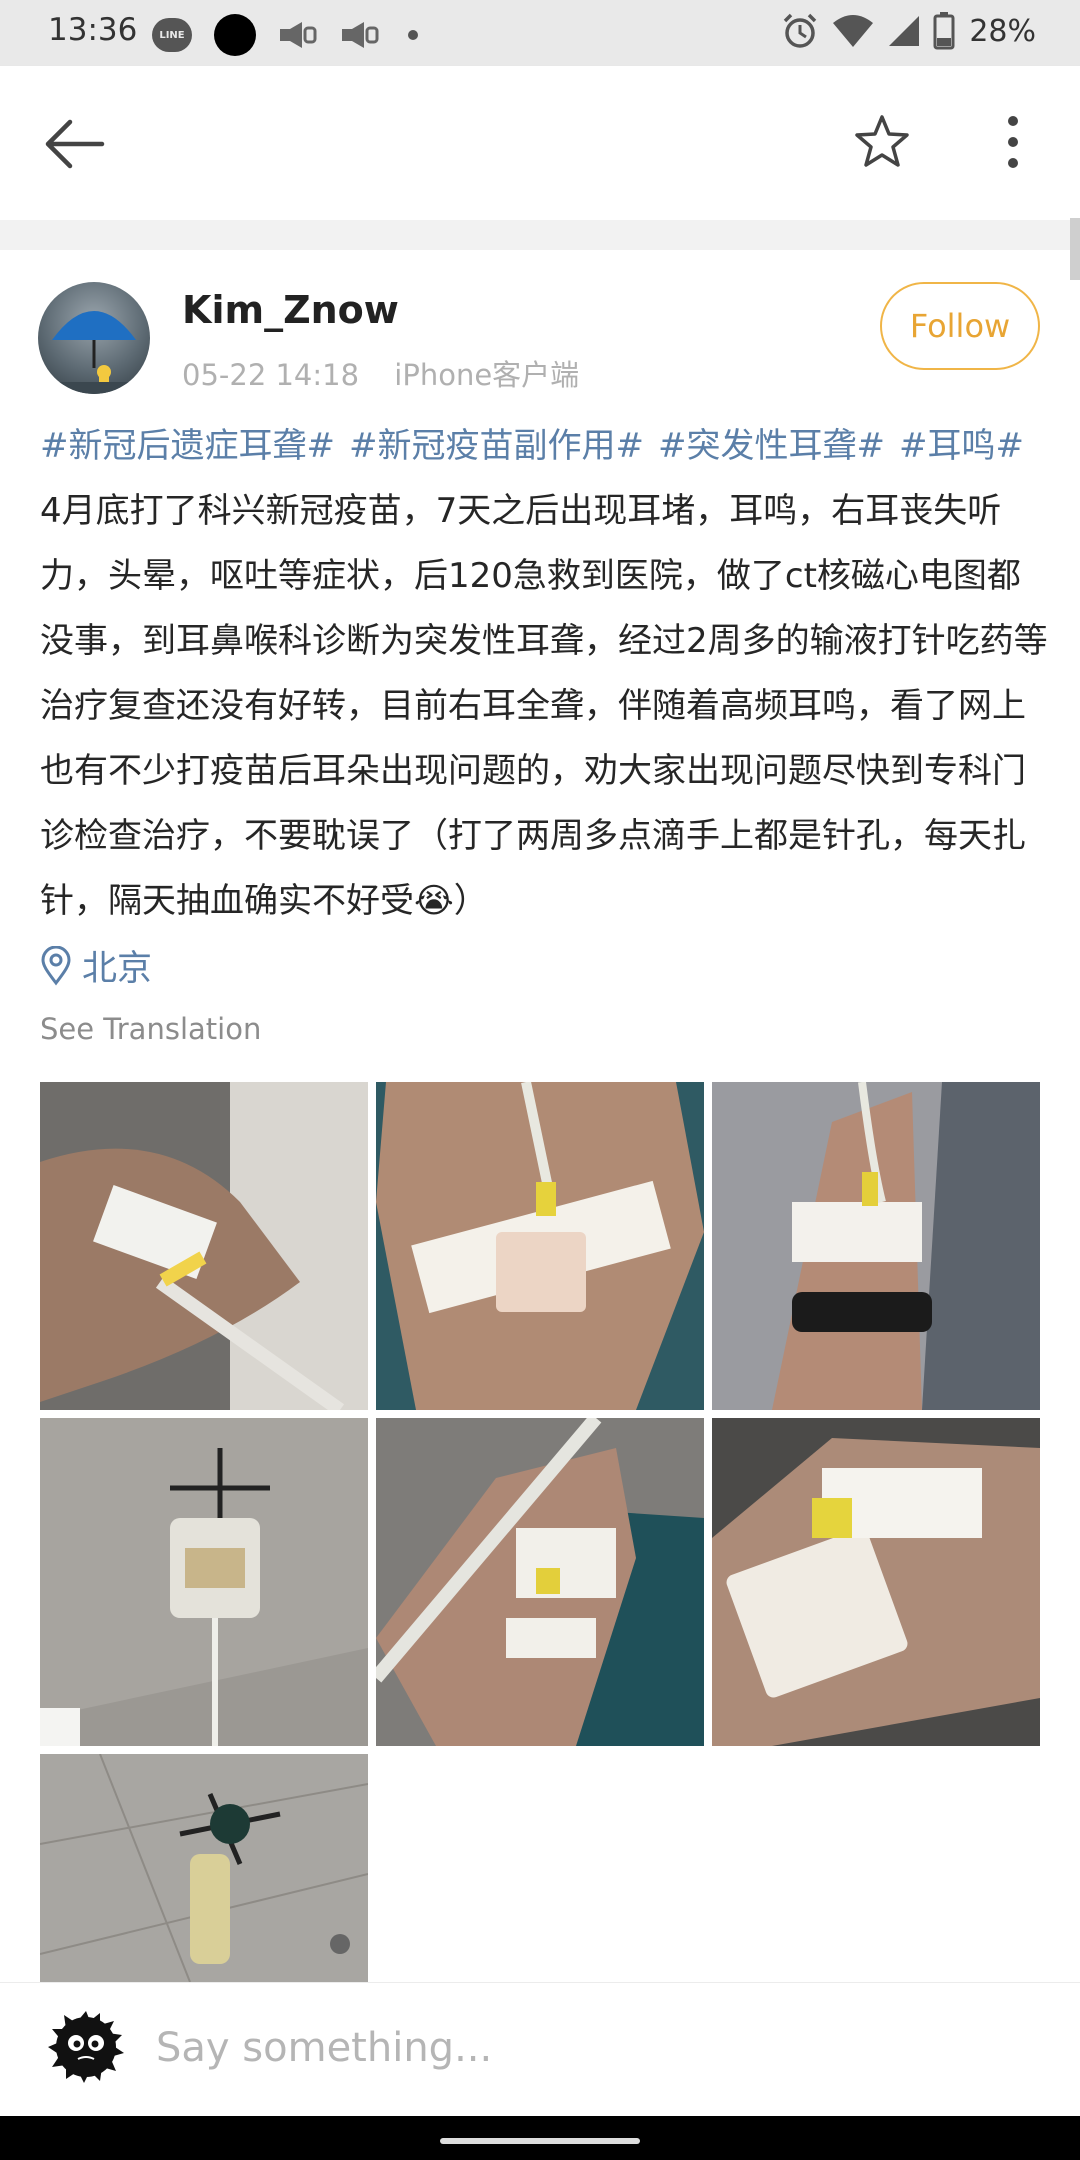 Image resolution: width=1080 pixels, height=2160 pixels. Describe the element at coordinates (961, 446) in the screenshot. I see `hashtag-link: #耳鸣#` at that location.